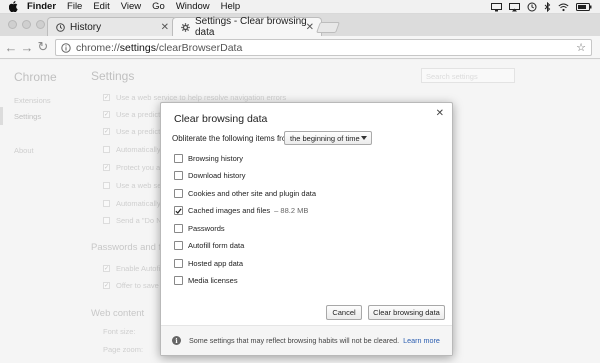 Image resolution: width=600 pixels, height=363 pixels. Describe the element at coordinates (178, 210) in the screenshot. I see `checkbox-checked` at that location.